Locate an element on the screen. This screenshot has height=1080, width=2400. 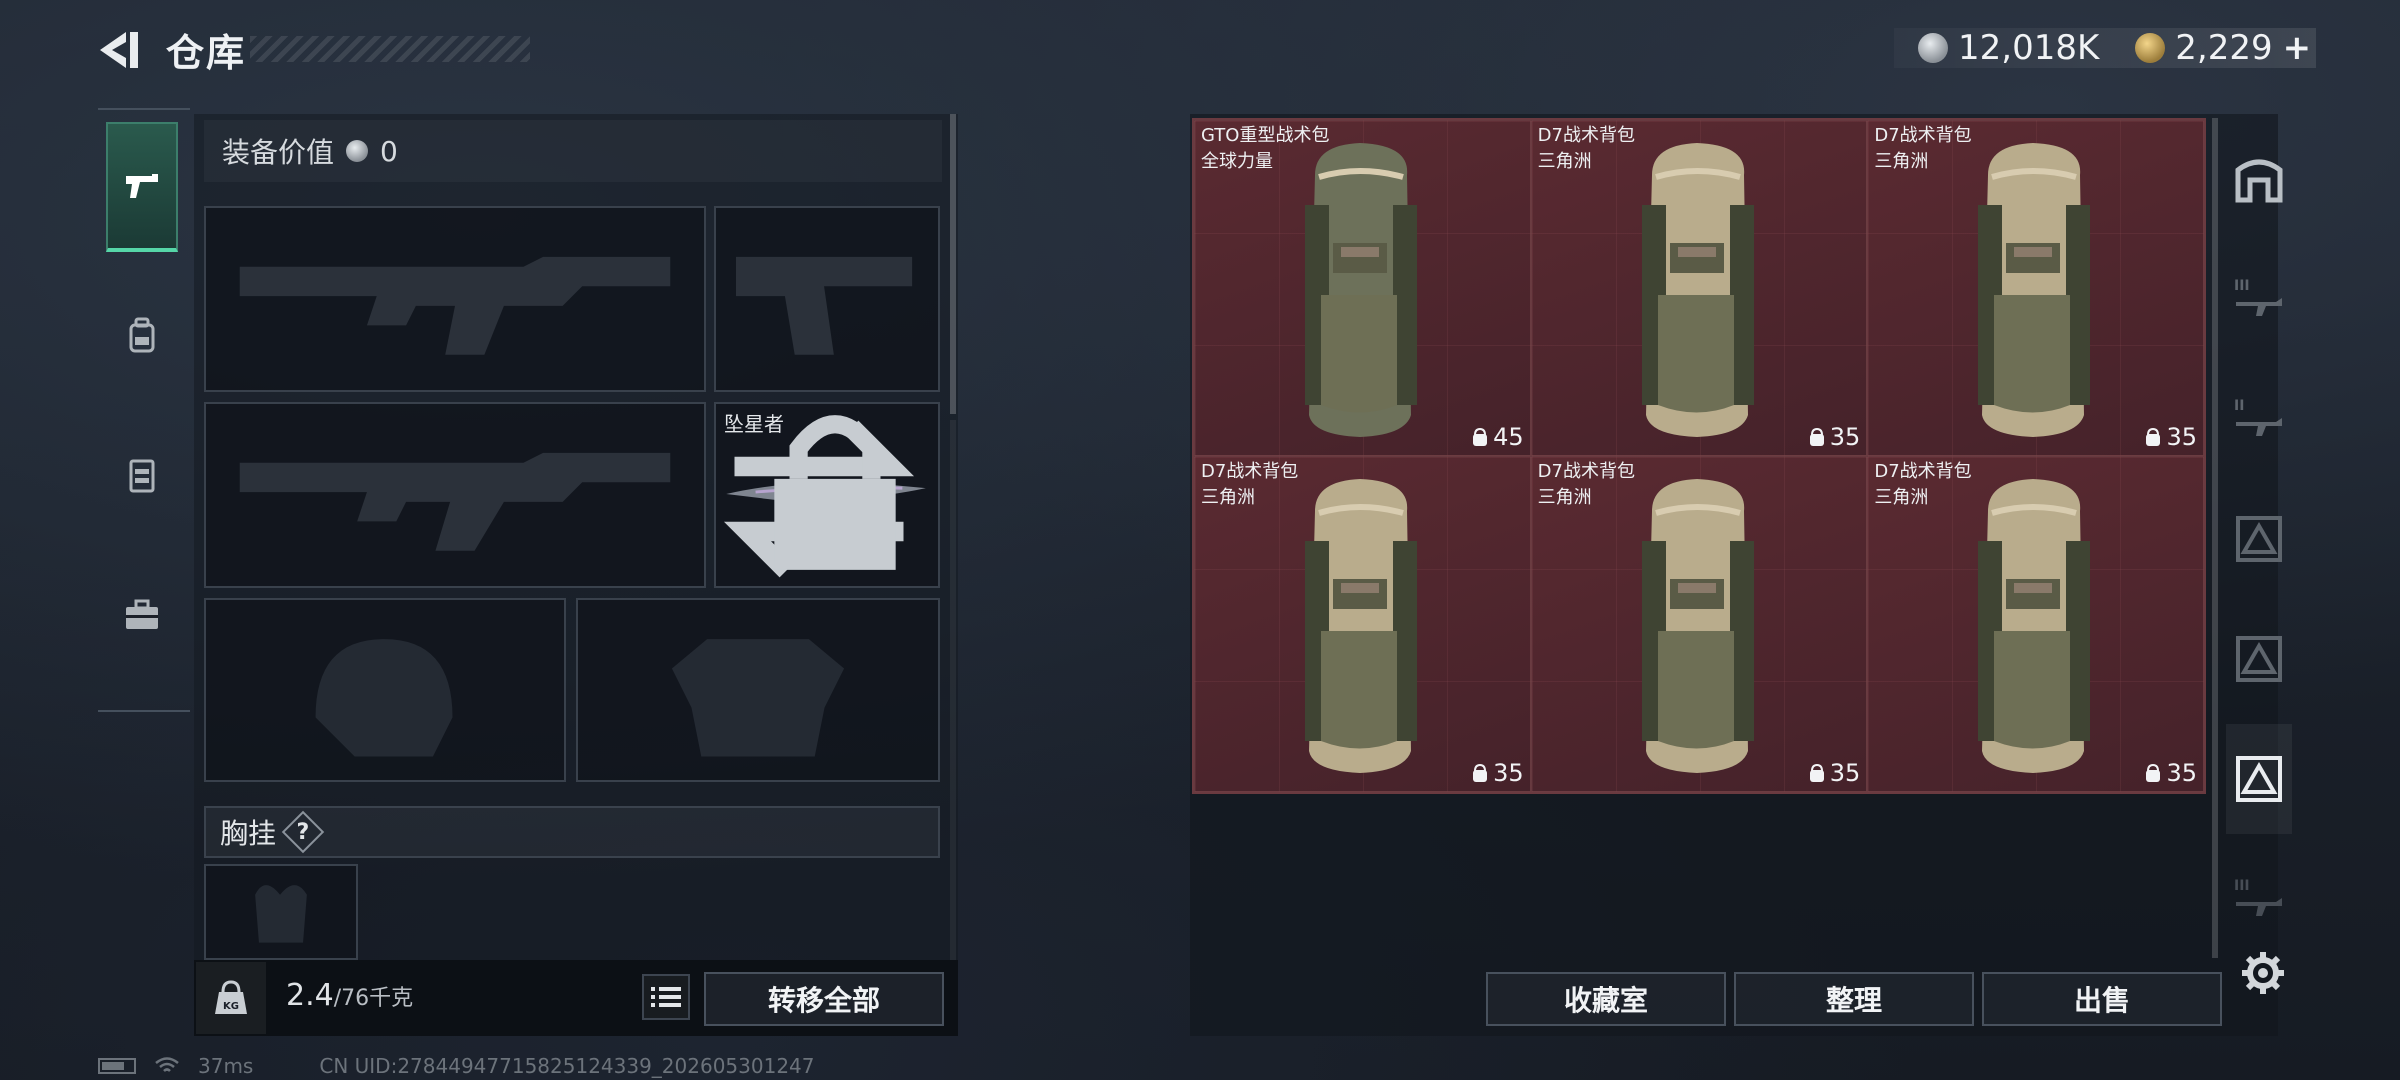
inventory-item: GTO重型战术包 全球力量 45 is located at coordinates (1362, 288).